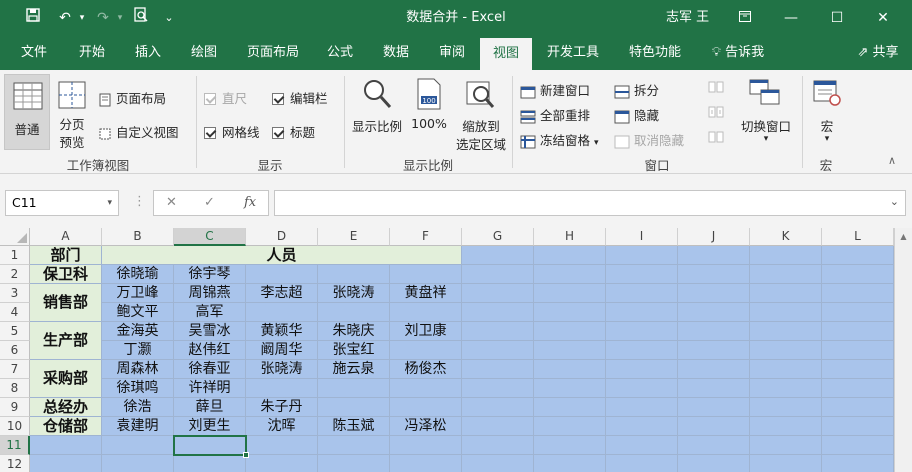  I want to click on column-header-l: L, so click(858, 237).